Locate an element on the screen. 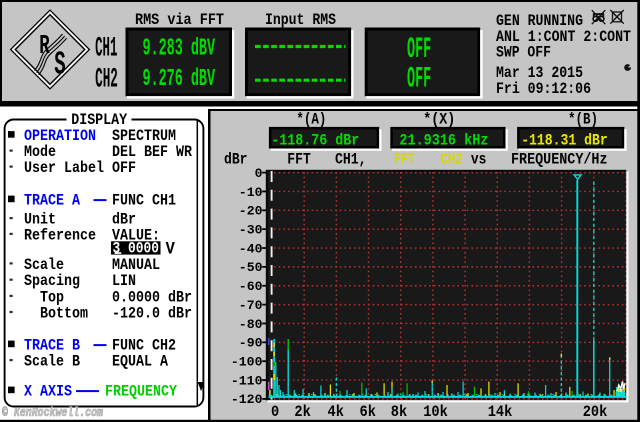  svg-text: -40 is located at coordinates (251, 249).